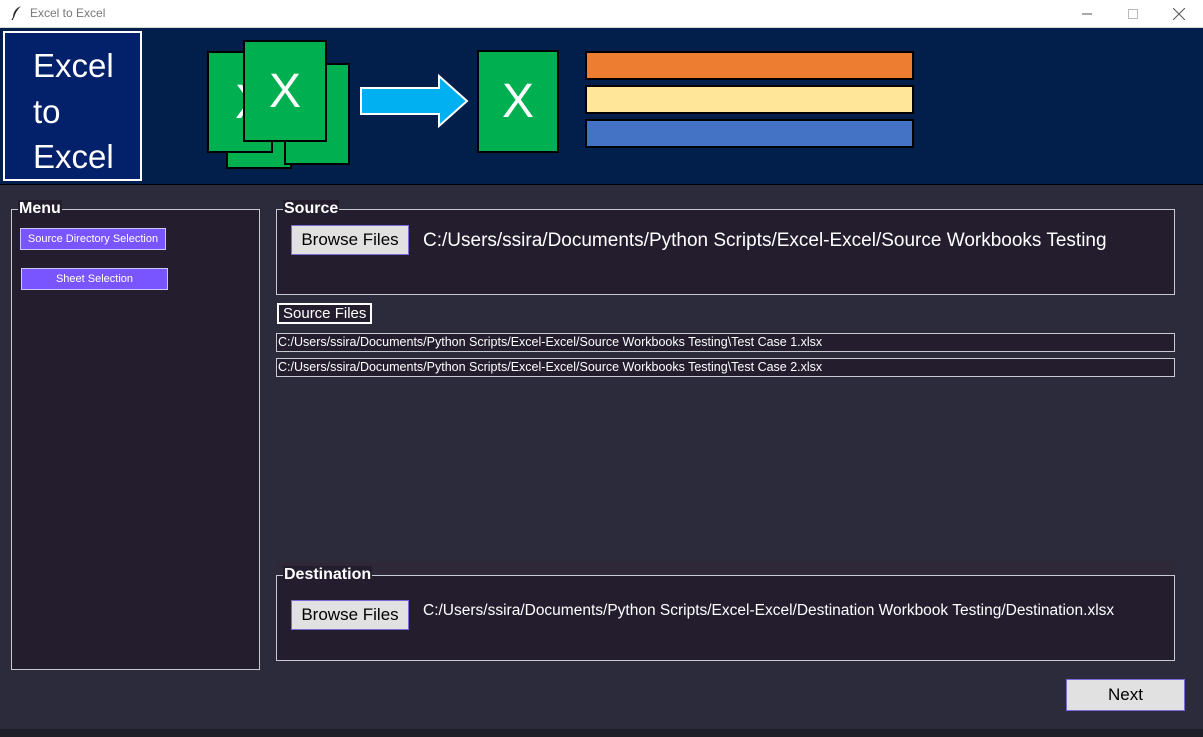 The image size is (1203, 737). I want to click on feather-icon, so click(16, 13).